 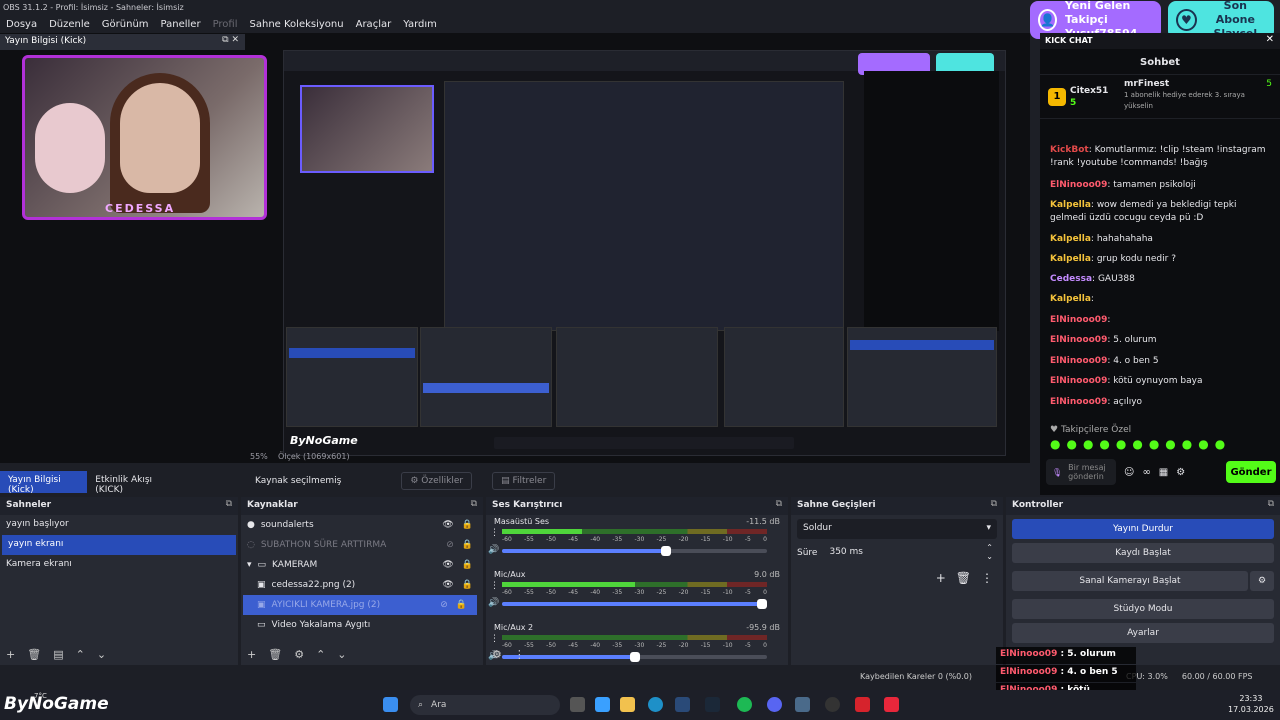 I want to click on stop-streaming-button: Yayını Durdur, so click(x=1143, y=529).